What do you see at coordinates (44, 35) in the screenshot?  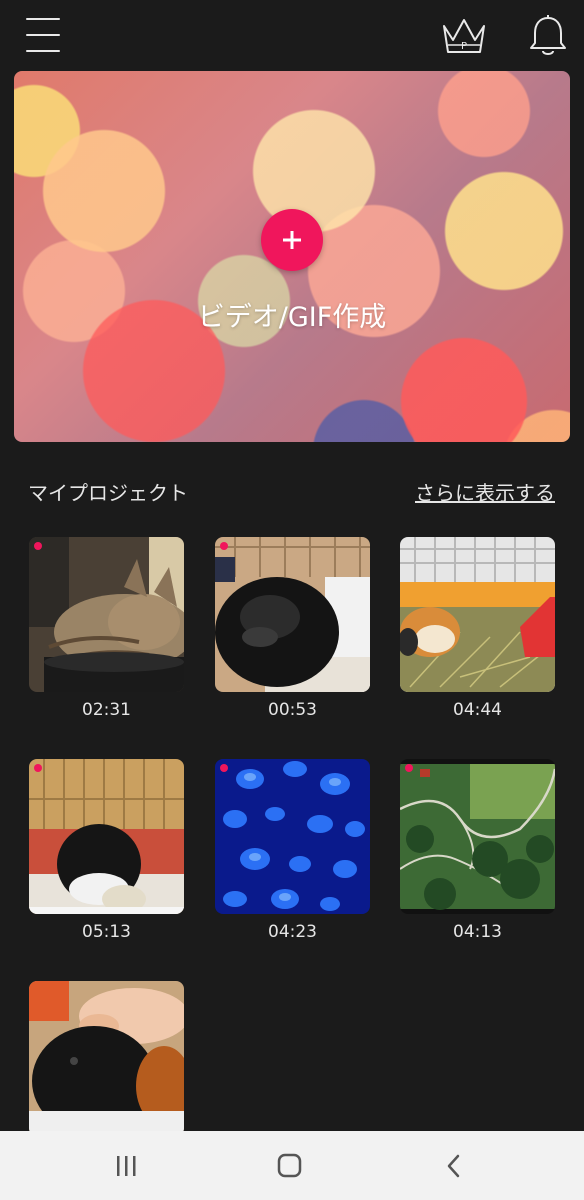 I see `hamburger-menu-icon` at bounding box center [44, 35].